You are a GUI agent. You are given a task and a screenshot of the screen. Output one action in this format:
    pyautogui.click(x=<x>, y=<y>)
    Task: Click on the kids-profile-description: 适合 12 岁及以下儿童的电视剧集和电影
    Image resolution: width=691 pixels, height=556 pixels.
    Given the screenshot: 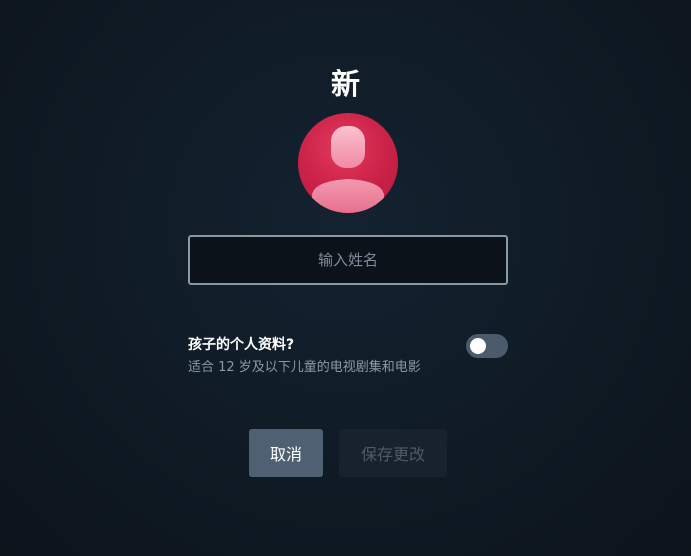 What is the action you would take?
    pyautogui.click(x=304, y=367)
    